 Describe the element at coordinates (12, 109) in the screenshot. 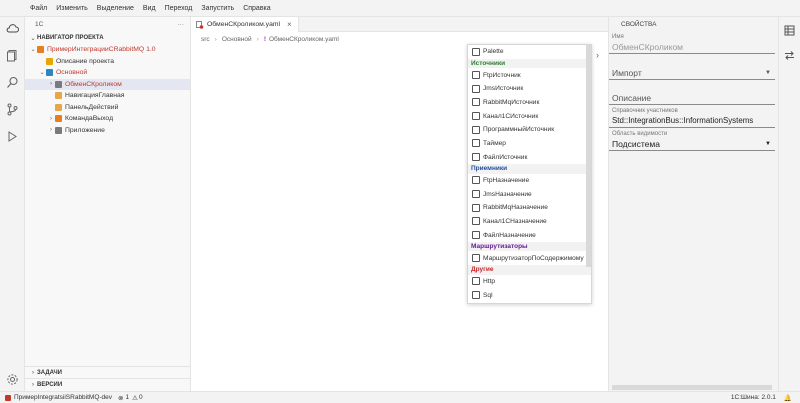

I see `source-control-icon` at that location.